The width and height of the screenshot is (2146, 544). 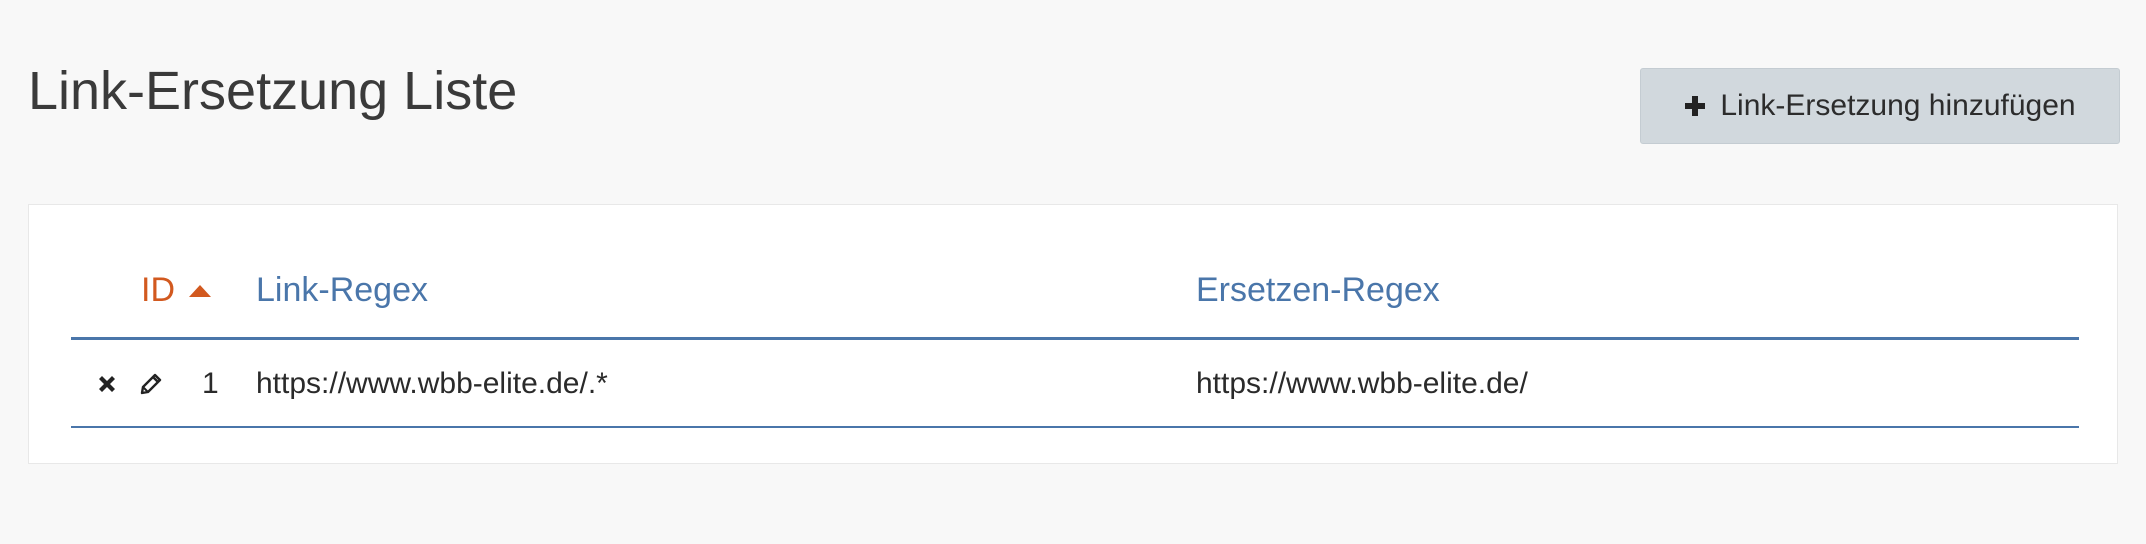 What do you see at coordinates (1362, 383) in the screenshot?
I see `cell-replace-regex: https://www.wbb-elite.de/` at bounding box center [1362, 383].